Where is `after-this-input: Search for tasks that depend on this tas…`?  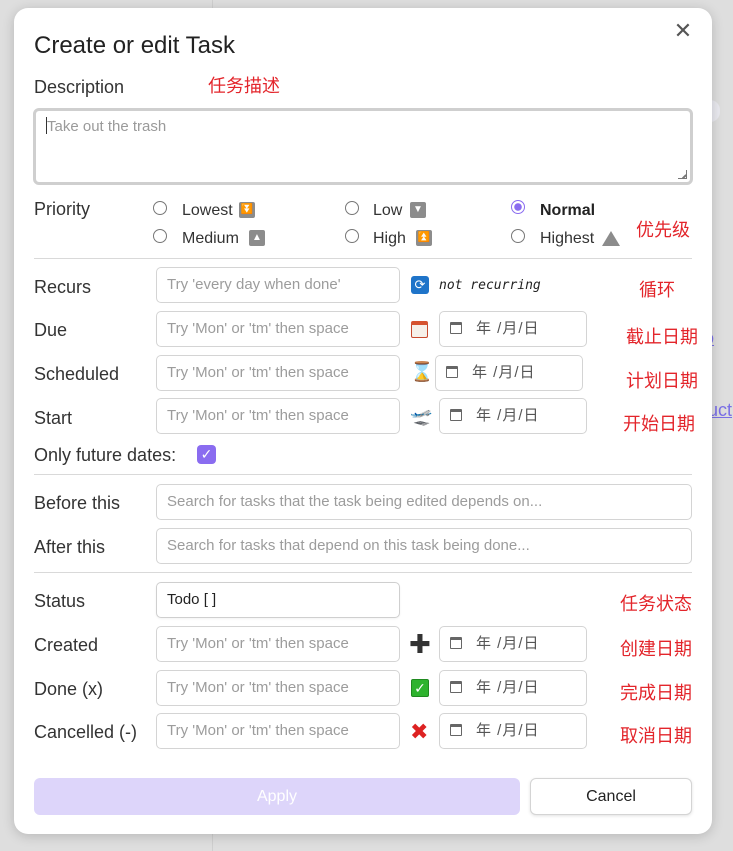 after-this-input: Search for tasks that depend on this tas… is located at coordinates (424, 546).